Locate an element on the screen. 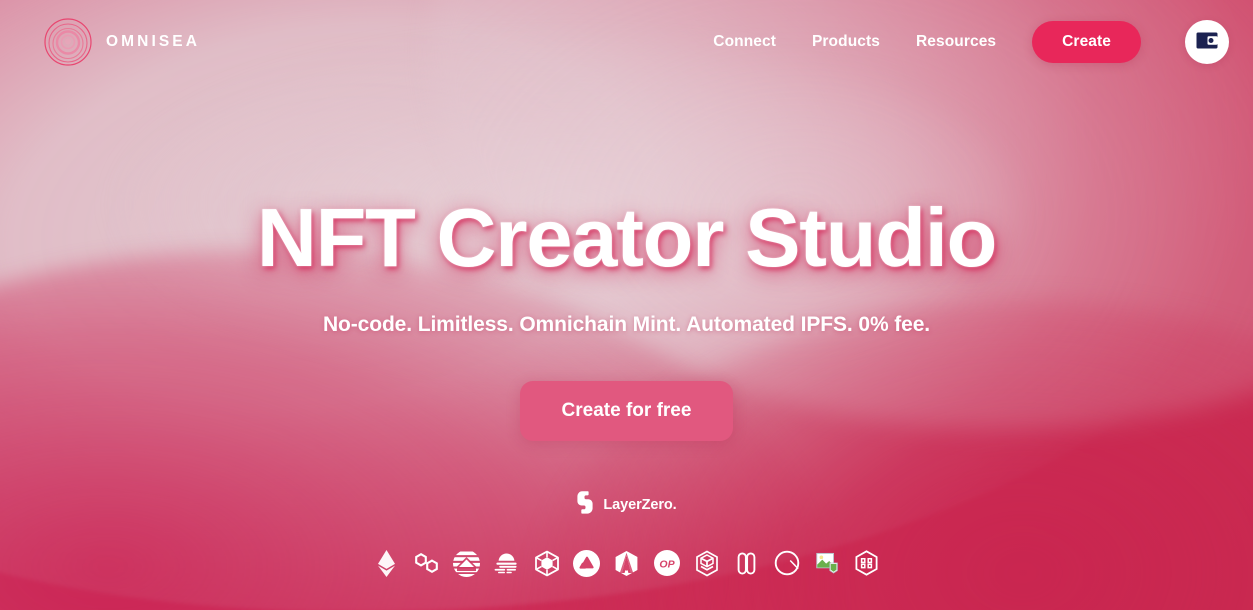 The width and height of the screenshot is (1253, 610). create-button: Create is located at coordinates (1086, 42).